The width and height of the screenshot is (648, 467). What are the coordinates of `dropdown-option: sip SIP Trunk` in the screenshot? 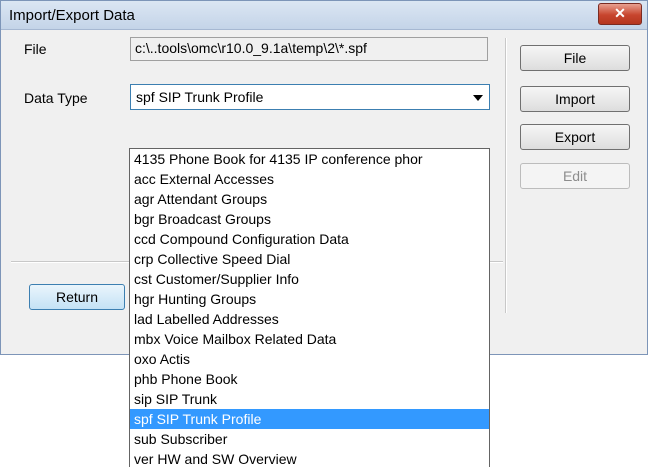 It's located at (309, 399).